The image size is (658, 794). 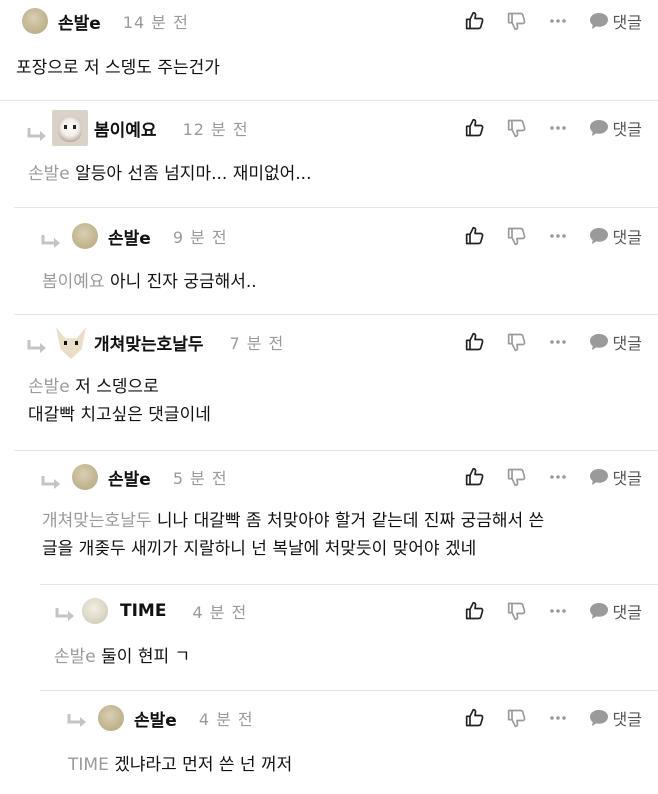 What do you see at coordinates (215, 129) in the screenshot?
I see `timestamp: 12 분 전` at bounding box center [215, 129].